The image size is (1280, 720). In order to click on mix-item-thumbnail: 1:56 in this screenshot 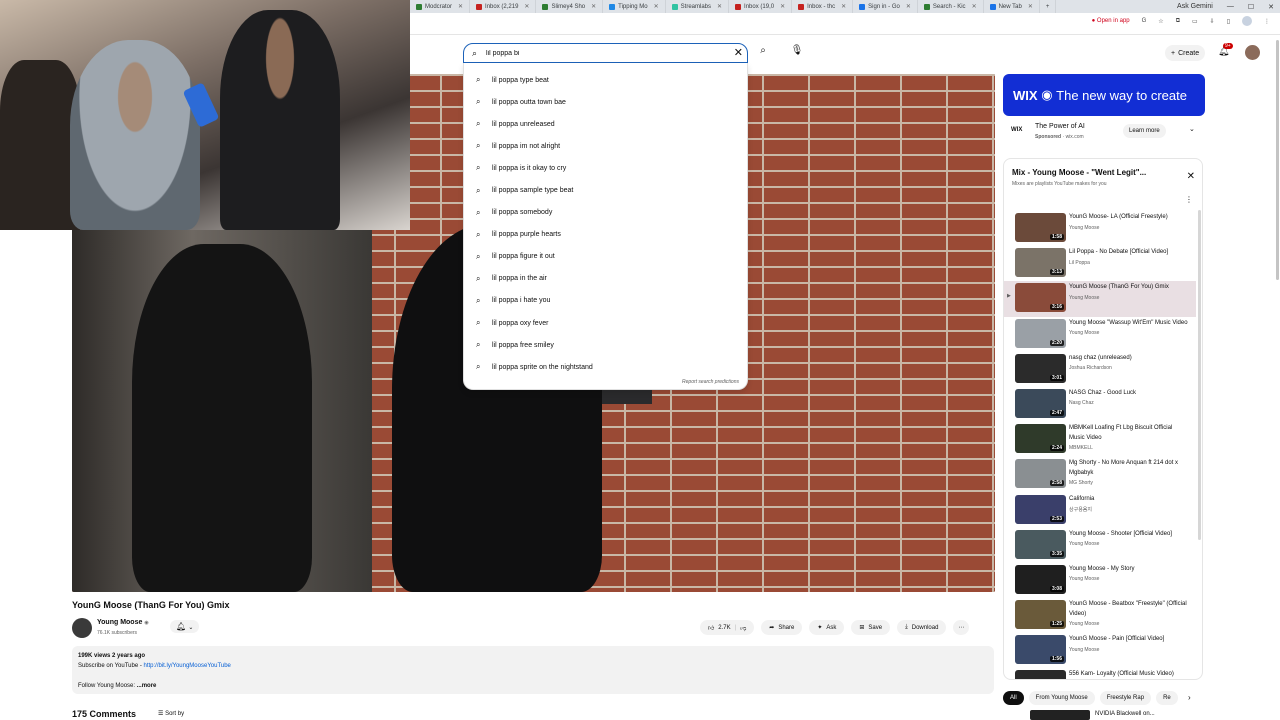, I will do `click(1040, 650)`.